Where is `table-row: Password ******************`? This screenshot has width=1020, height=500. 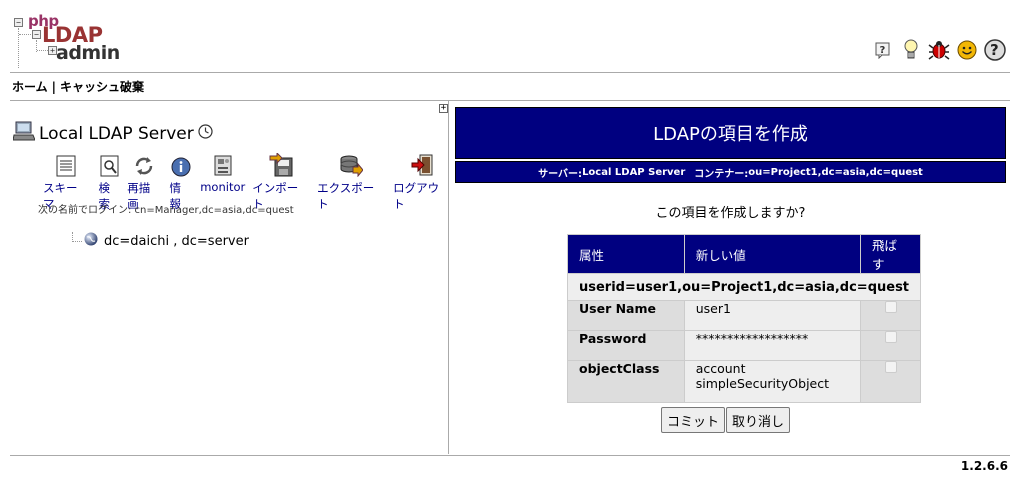 table-row: Password ****************** is located at coordinates (744, 345).